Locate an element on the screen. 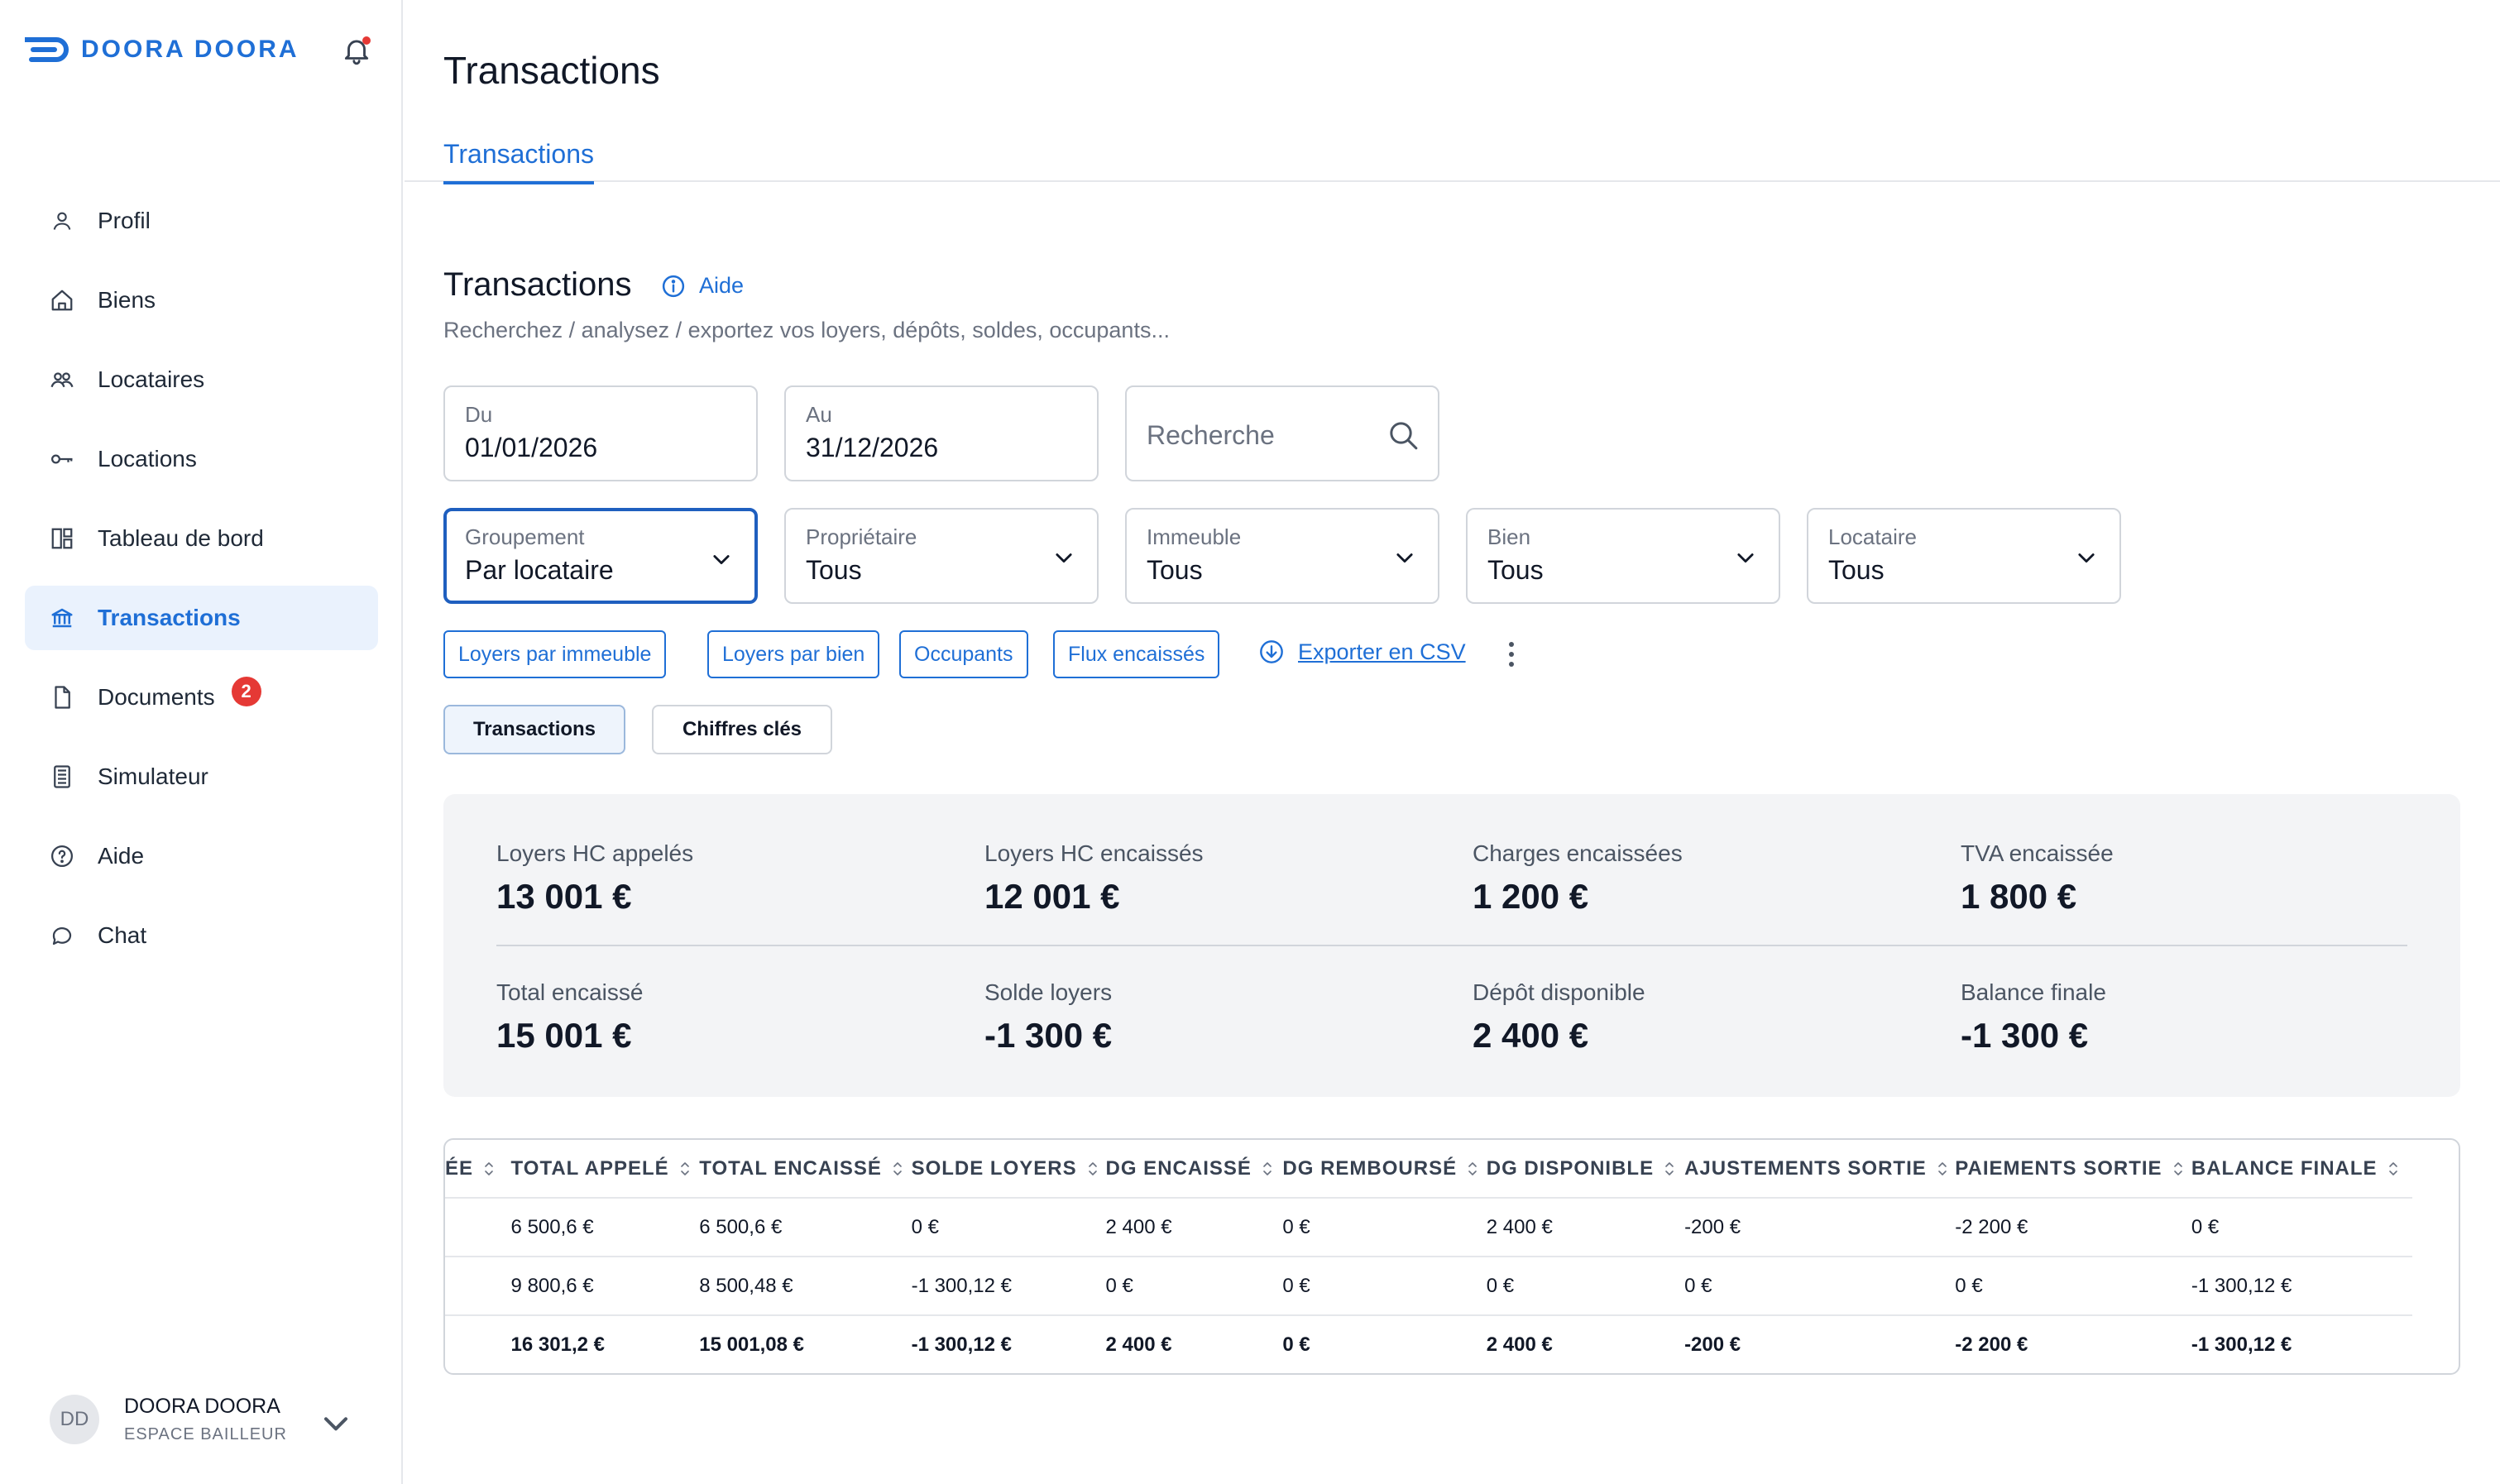 The width and height of the screenshot is (2500, 1484). column-header-label: ÉE is located at coordinates (459, 1168).